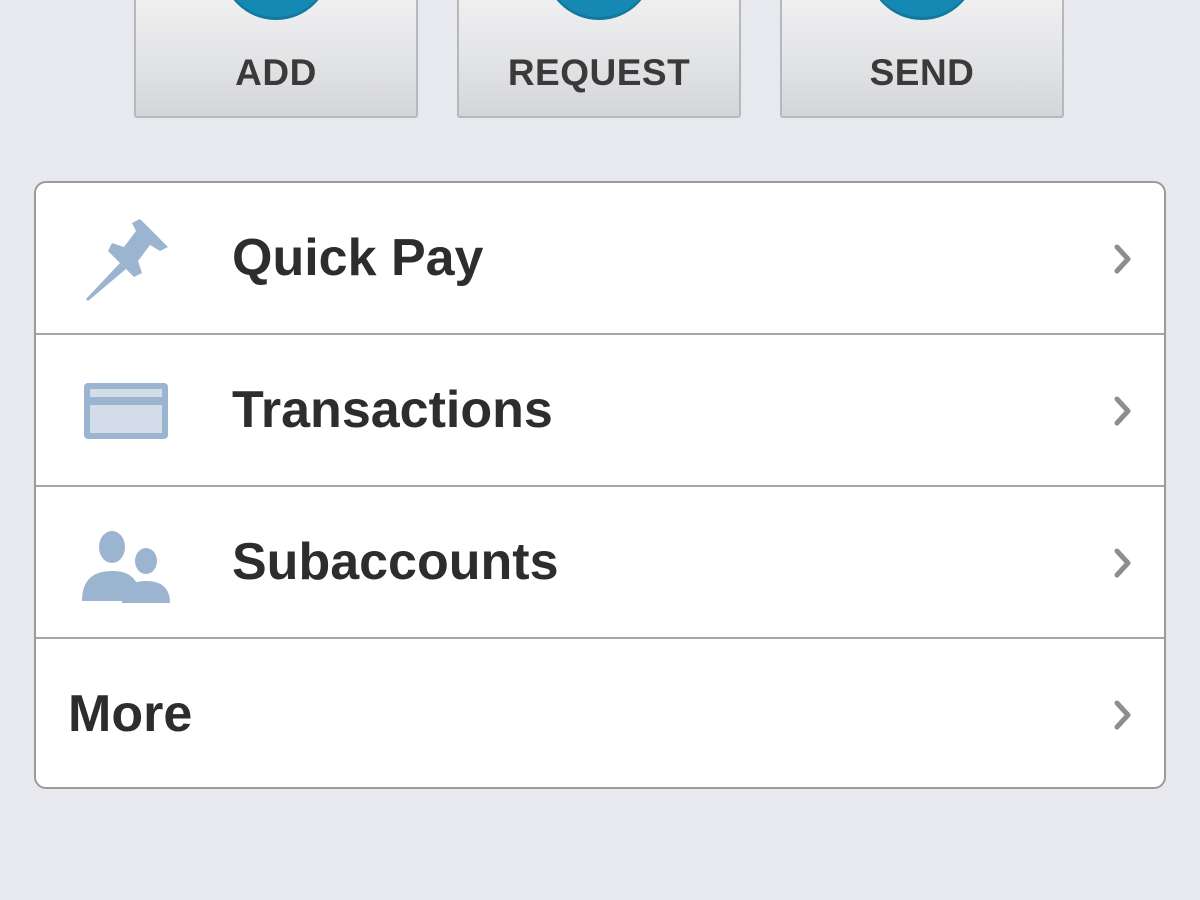 This screenshot has height=900, width=1200. I want to click on menu-item-label: Subaccounts, so click(395, 562).